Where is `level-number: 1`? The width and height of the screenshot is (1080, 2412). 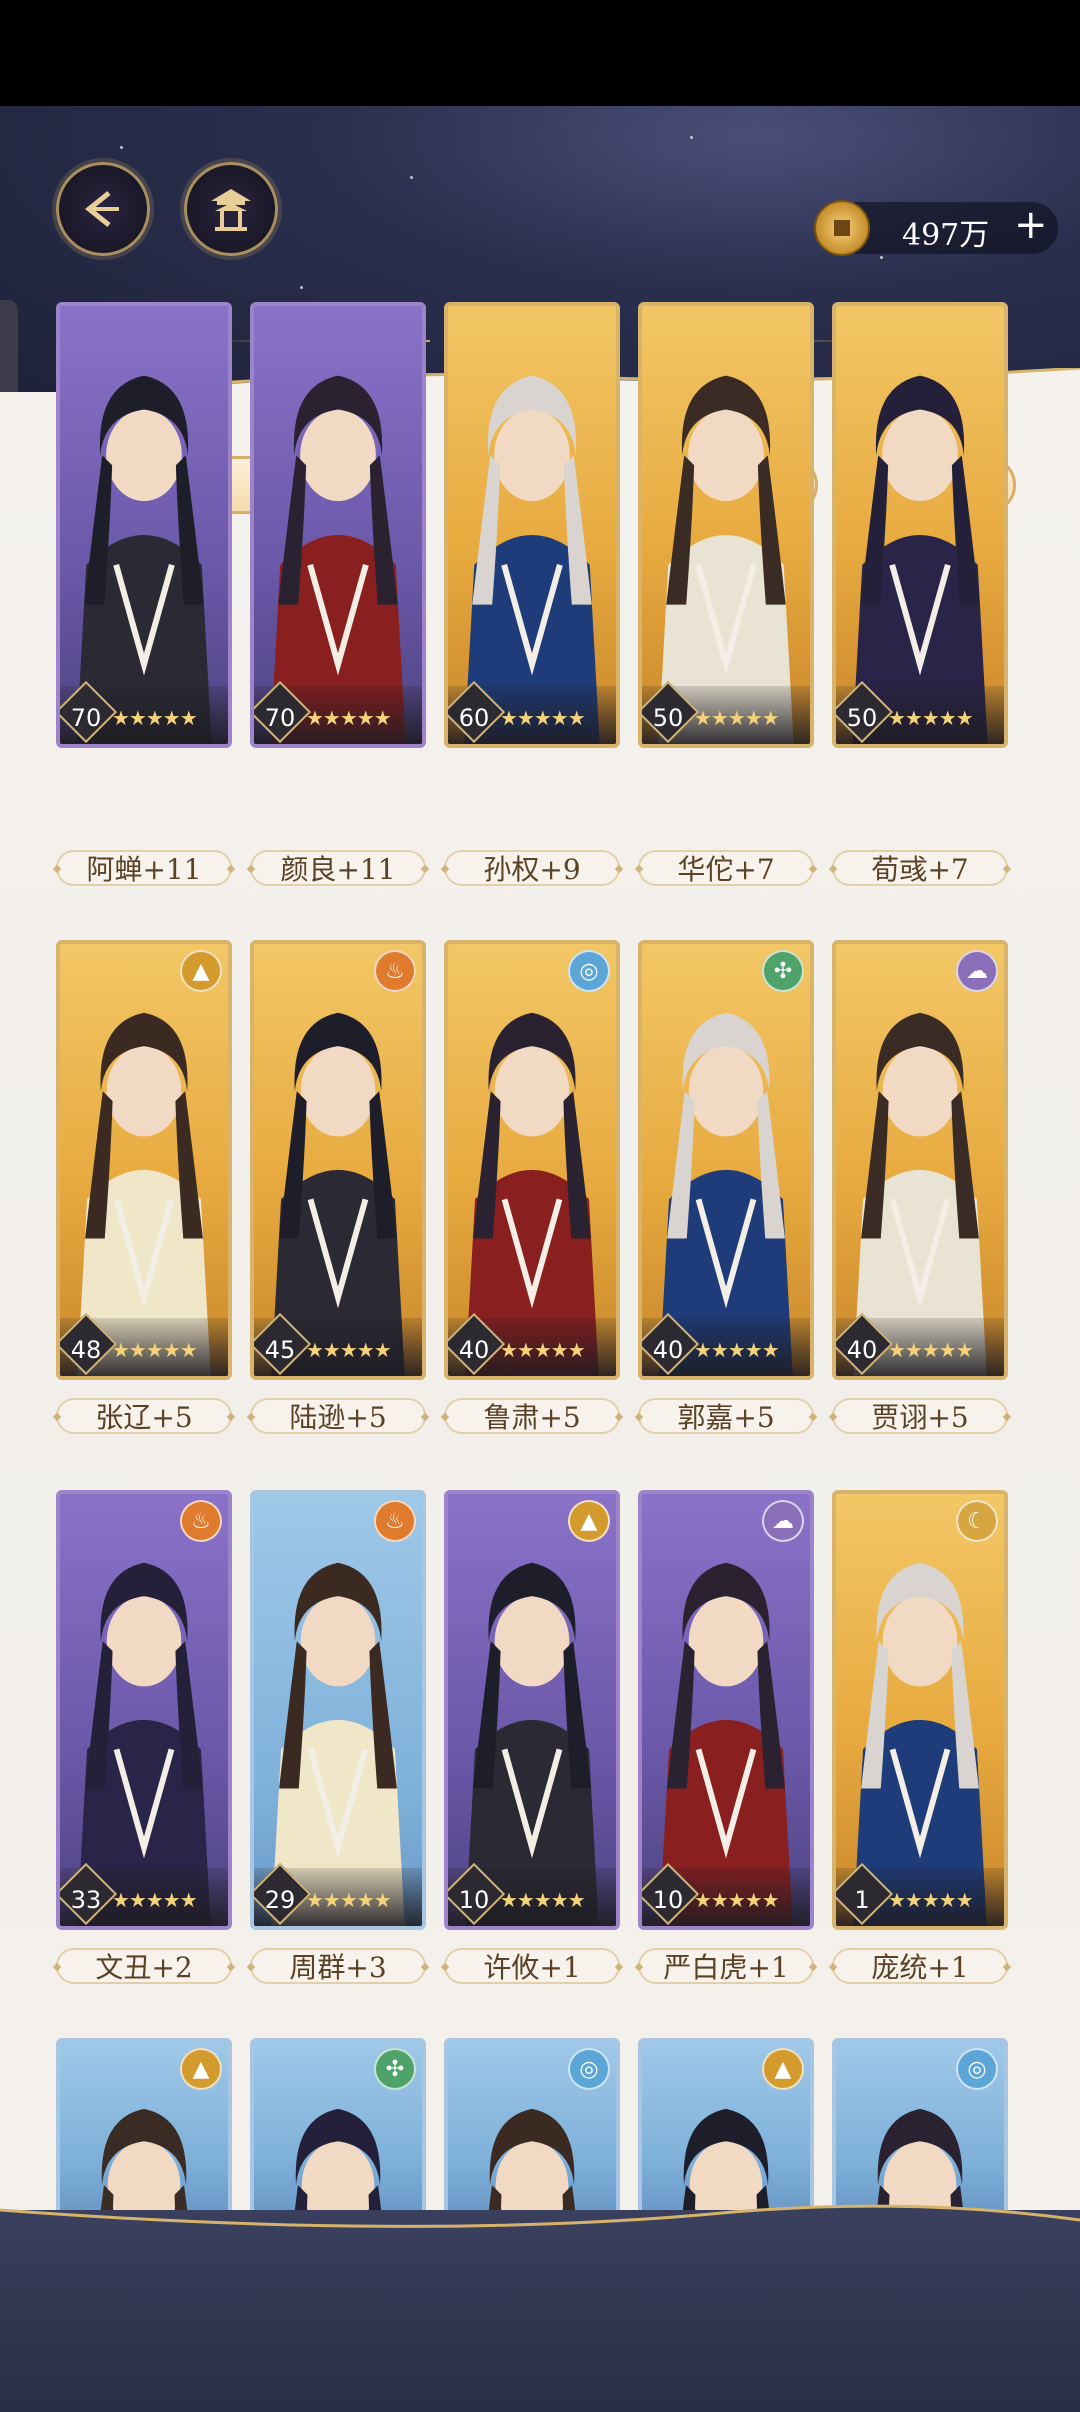 level-number: 1 is located at coordinates (862, 1900).